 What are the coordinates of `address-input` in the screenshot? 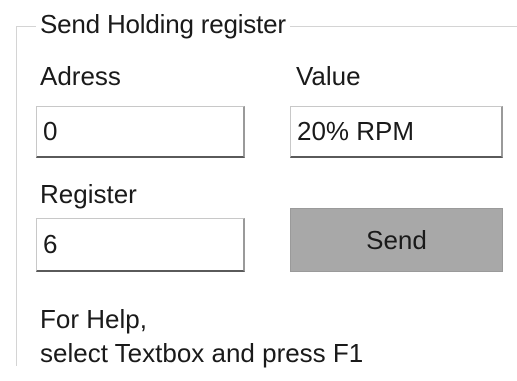 It's located at (140, 132).